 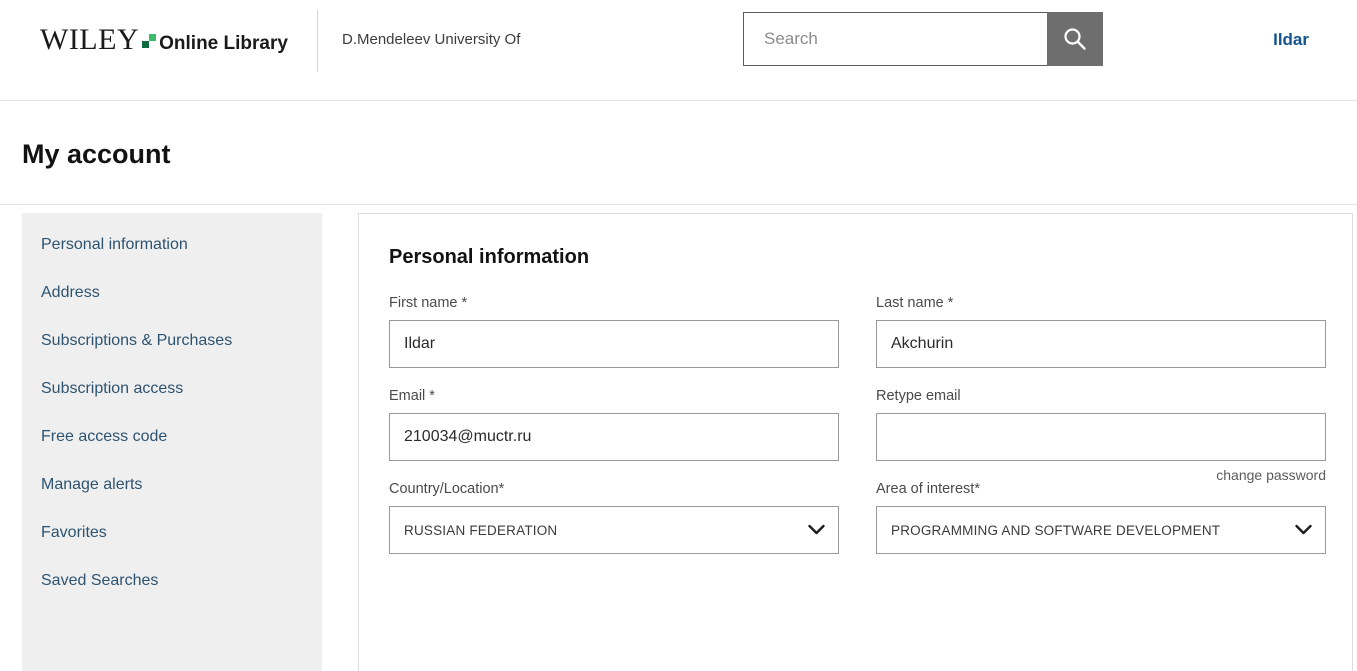 I want to click on logo-square-light, so click(x=153, y=37).